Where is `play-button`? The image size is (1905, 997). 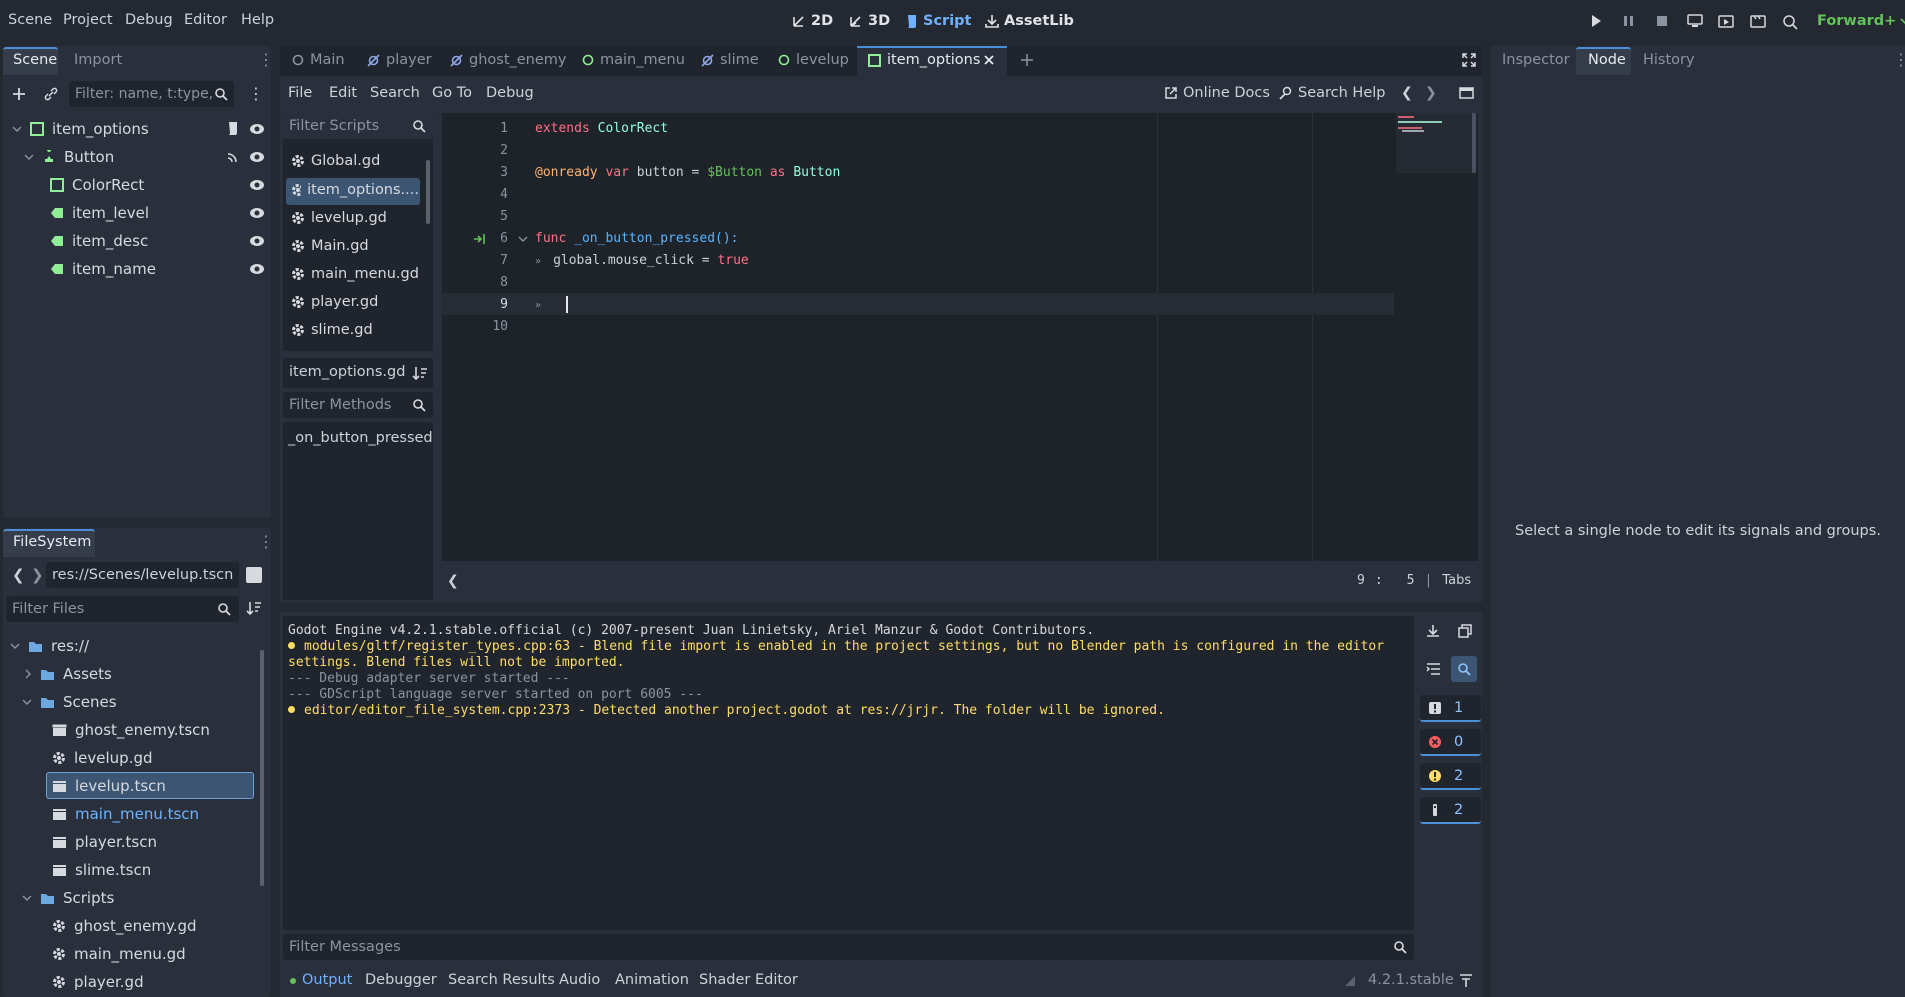
play-button is located at coordinates (1596, 21).